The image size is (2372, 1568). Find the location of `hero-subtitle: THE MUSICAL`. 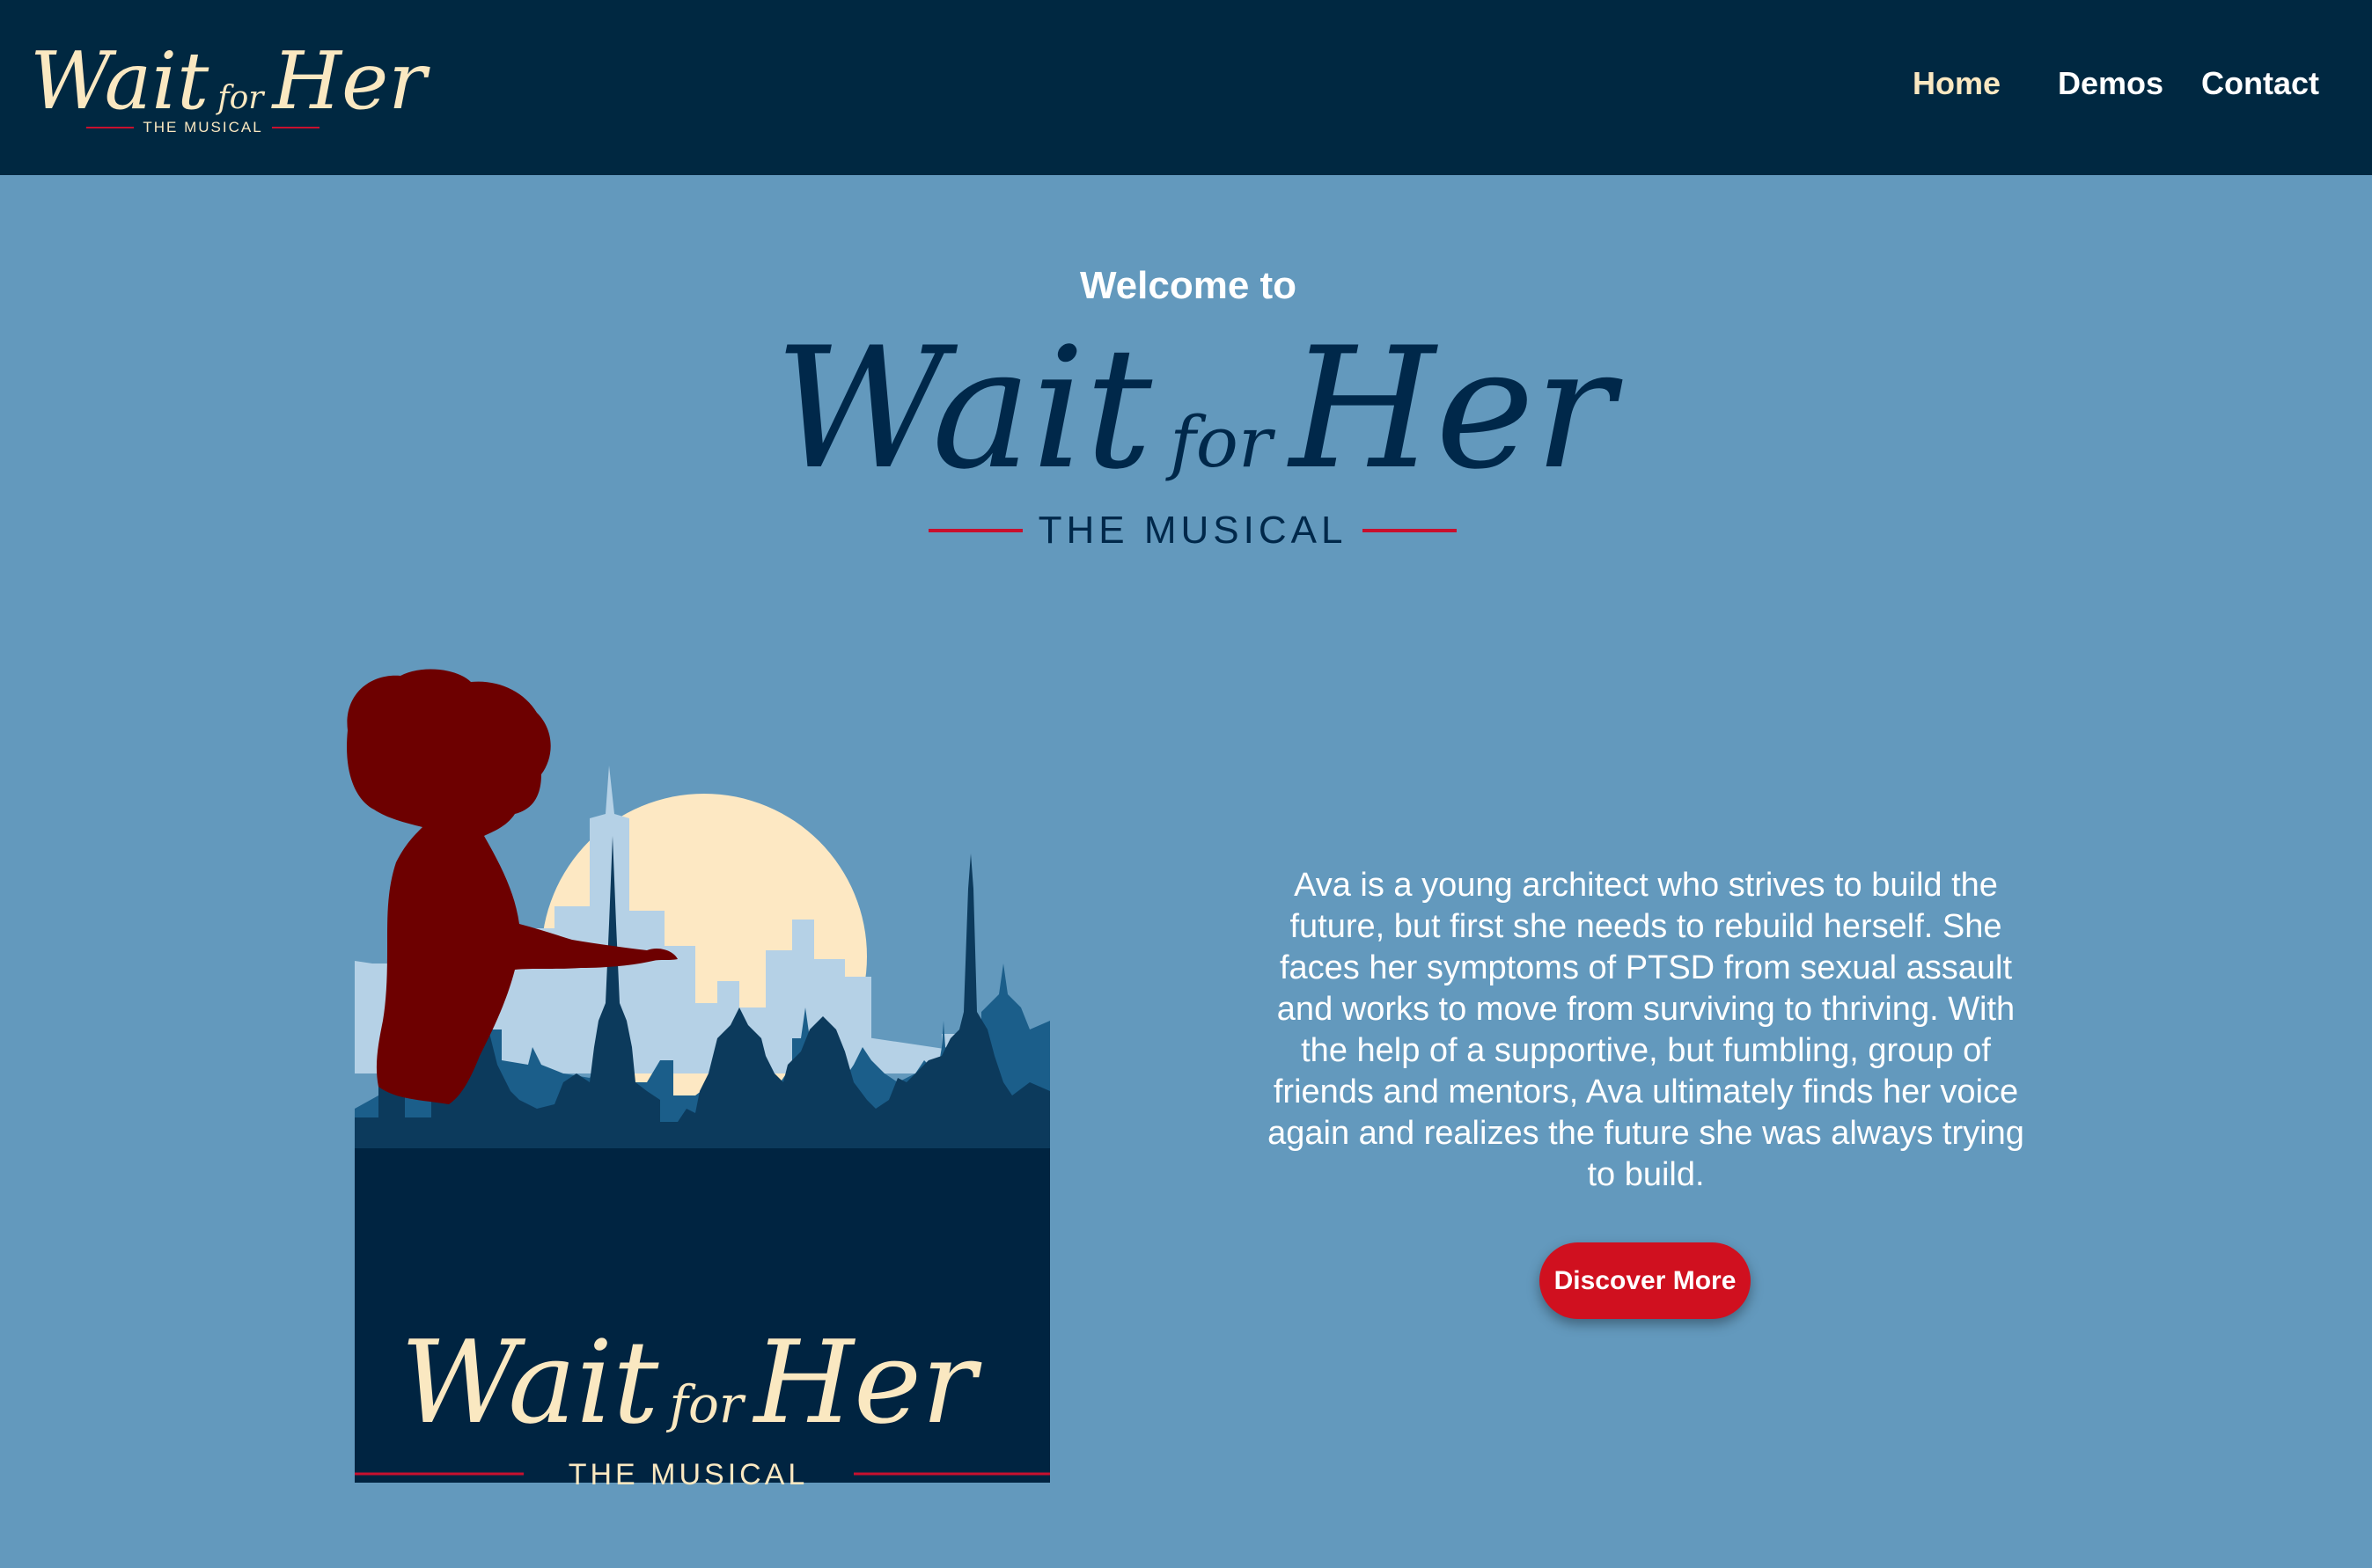

hero-subtitle: THE MUSICAL is located at coordinates (1193, 531).